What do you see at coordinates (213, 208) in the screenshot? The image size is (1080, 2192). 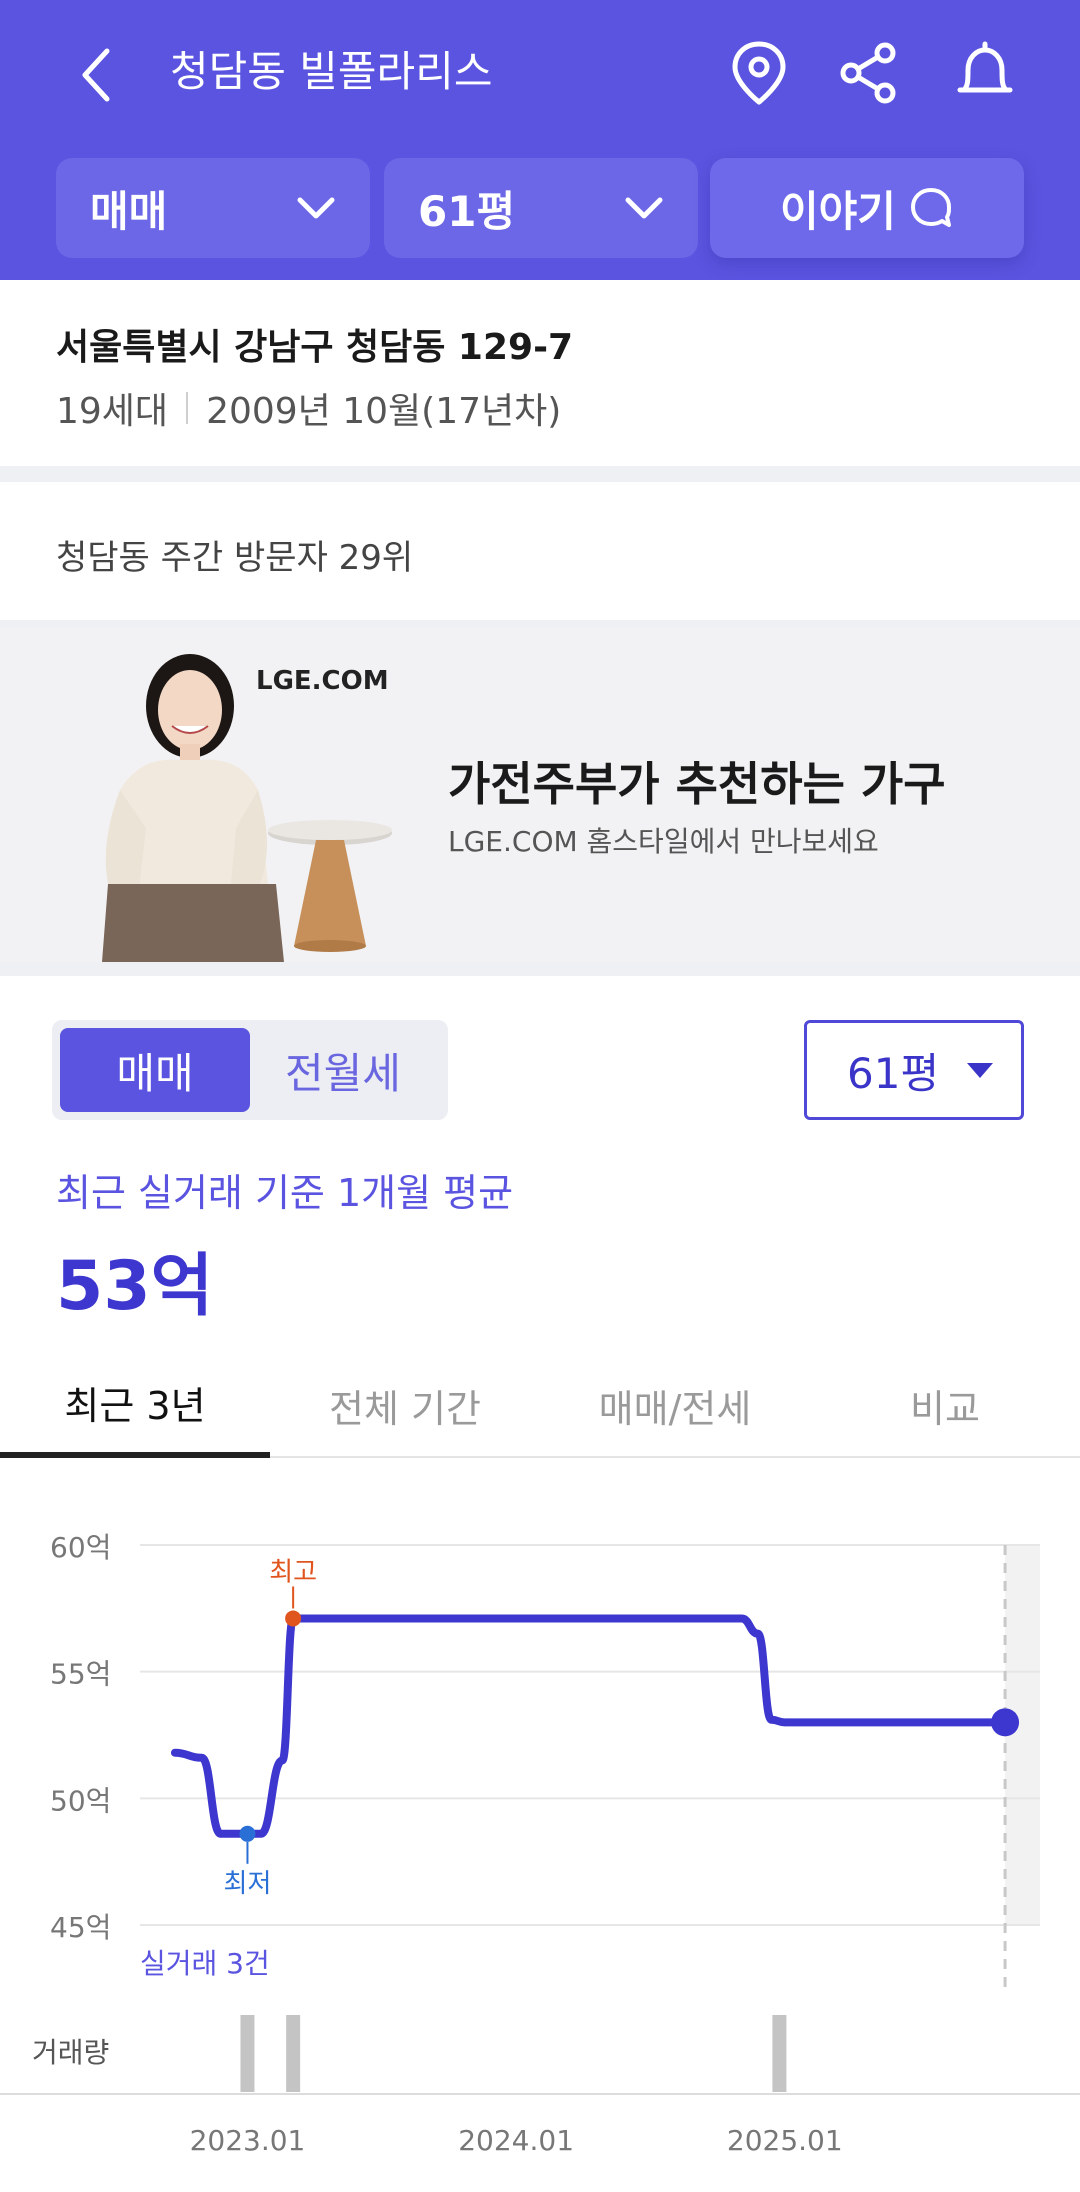 I see `trade-type-dropdown: 매매` at bounding box center [213, 208].